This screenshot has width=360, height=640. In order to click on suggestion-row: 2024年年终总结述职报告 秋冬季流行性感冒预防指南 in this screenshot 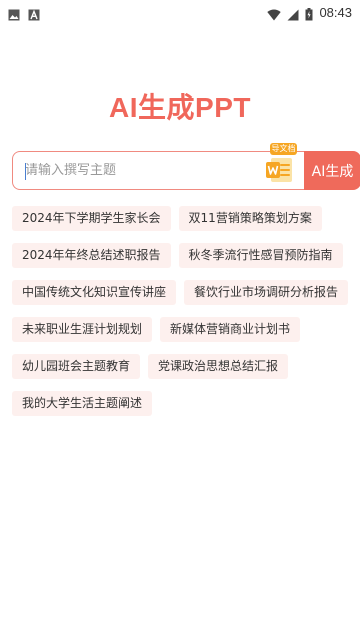, I will do `click(180, 255)`.